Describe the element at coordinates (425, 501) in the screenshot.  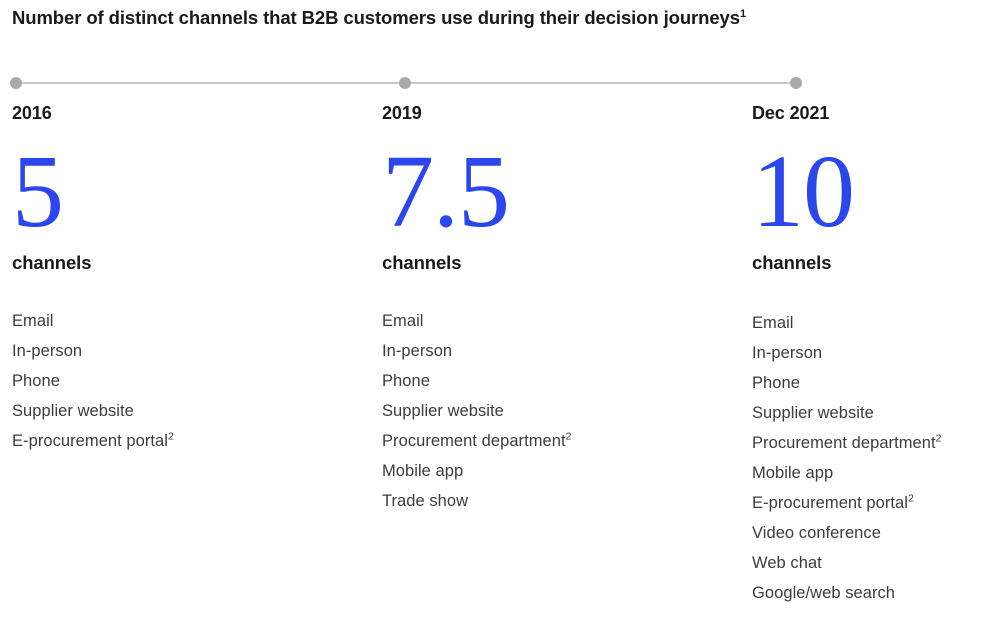
I see `channel-label: Trade show` at that location.